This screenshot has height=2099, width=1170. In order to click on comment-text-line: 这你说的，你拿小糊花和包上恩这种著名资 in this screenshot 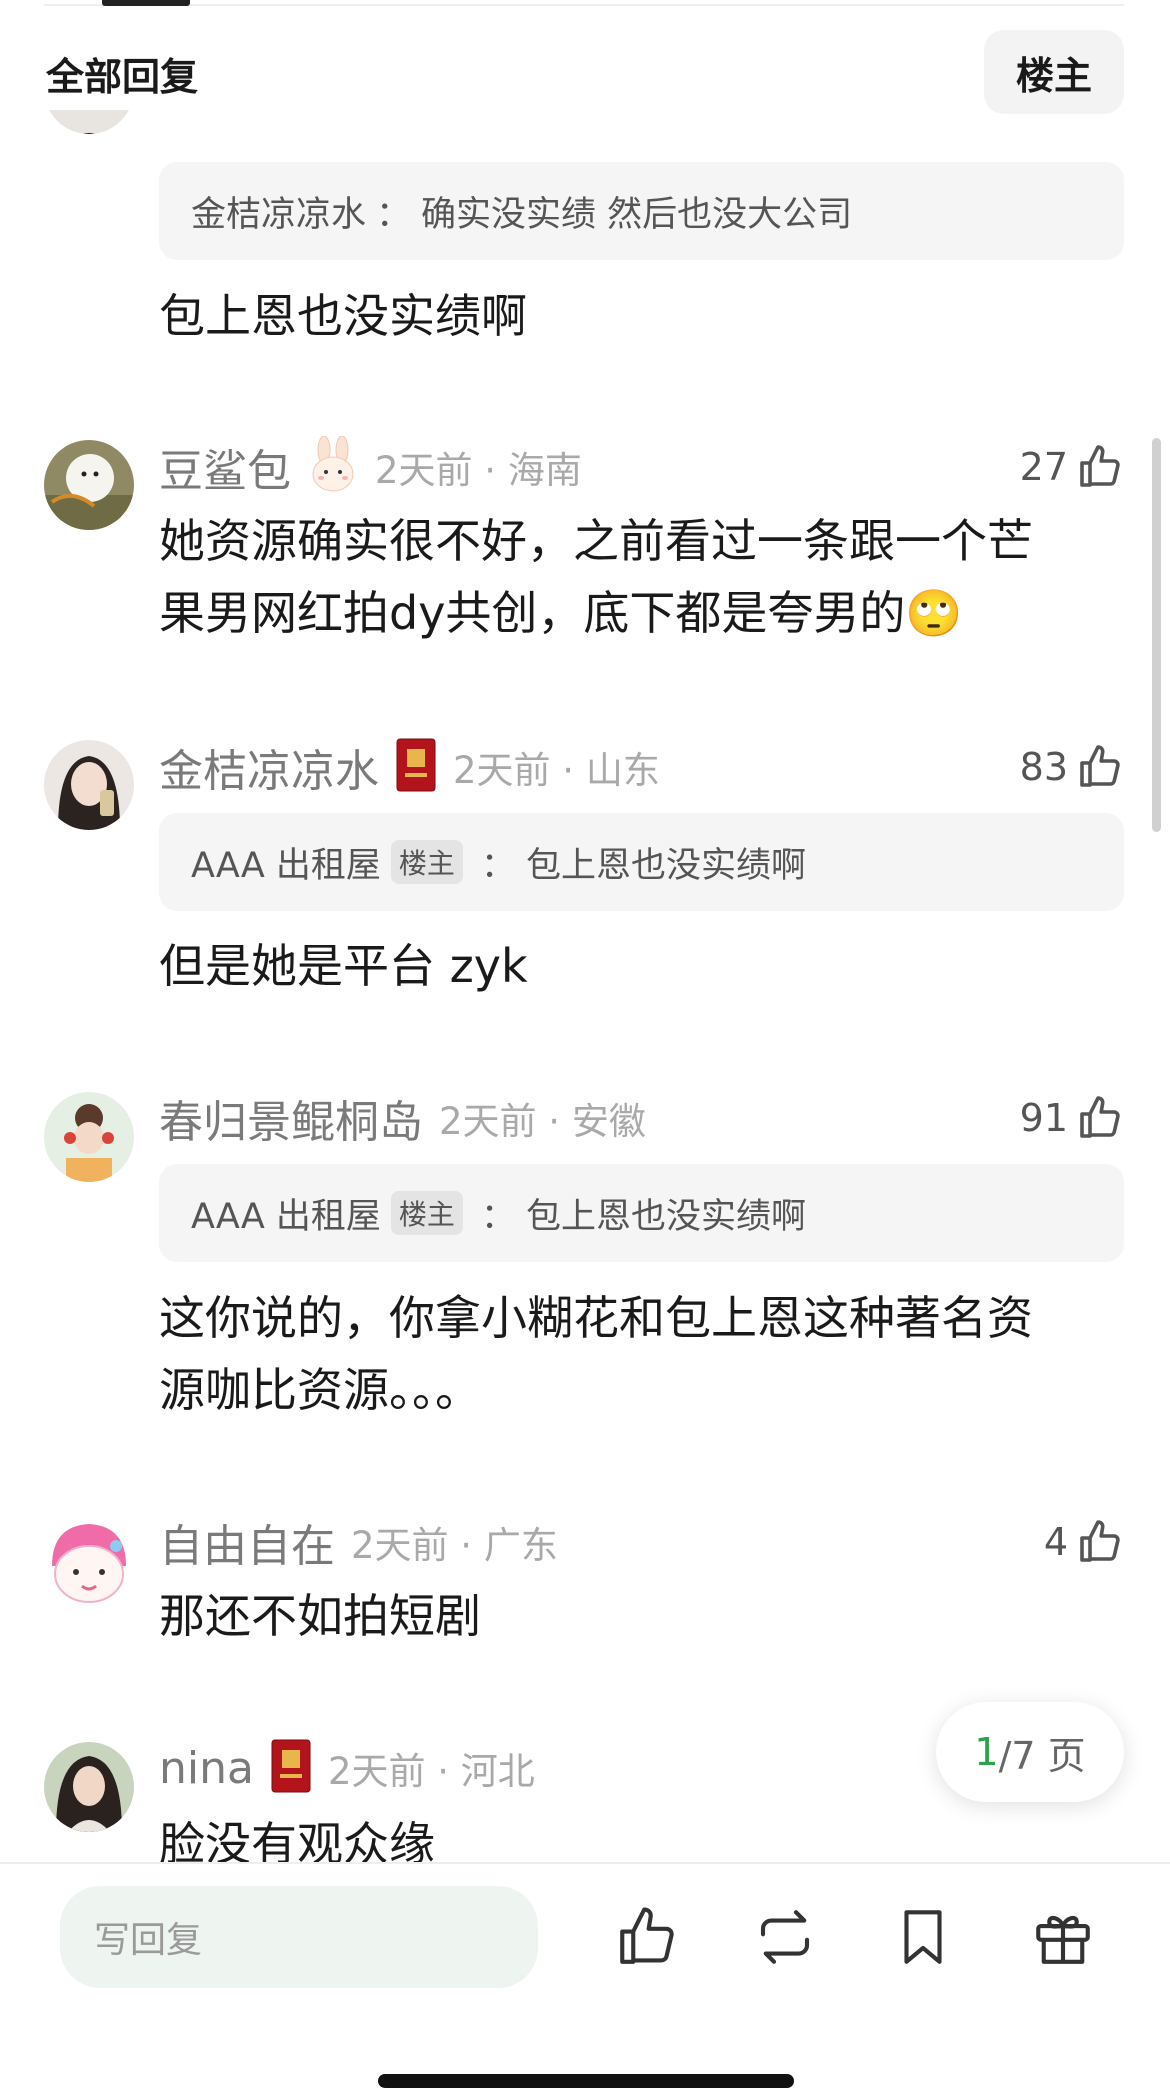, I will do `click(596, 1318)`.